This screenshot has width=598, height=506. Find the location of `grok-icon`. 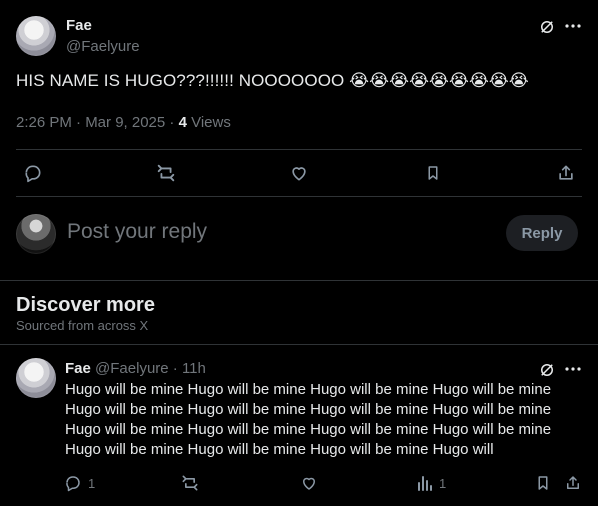

grok-icon is located at coordinates (547, 27).